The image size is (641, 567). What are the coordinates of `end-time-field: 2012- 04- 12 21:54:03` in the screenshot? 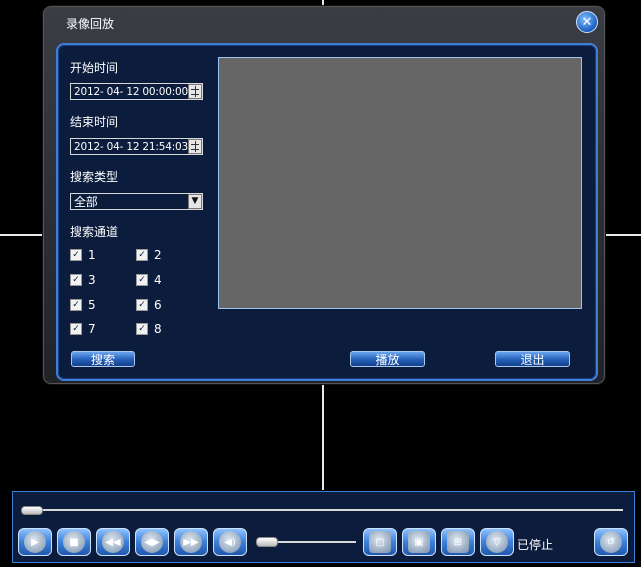 It's located at (136, 146).